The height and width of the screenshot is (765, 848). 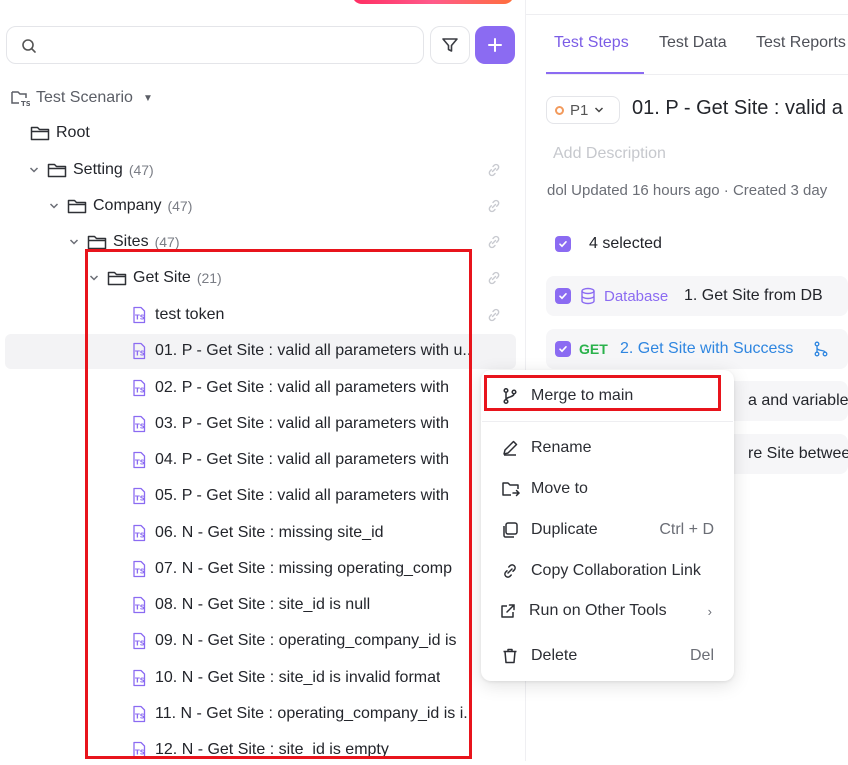 I want to click on step-label: a and variables, so click(x=798, y=400).